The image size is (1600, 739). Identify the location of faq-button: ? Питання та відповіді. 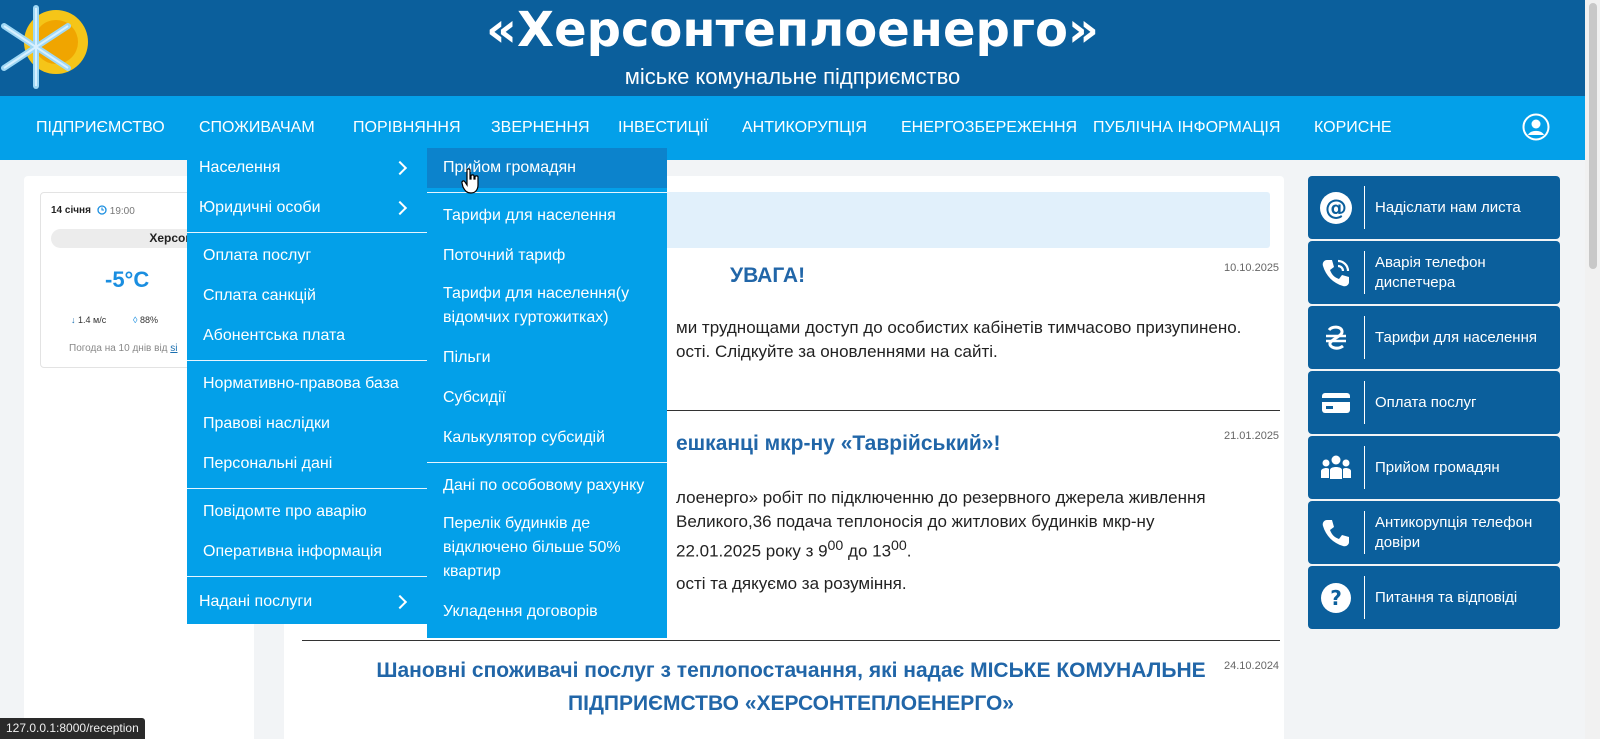
(1434, 597).